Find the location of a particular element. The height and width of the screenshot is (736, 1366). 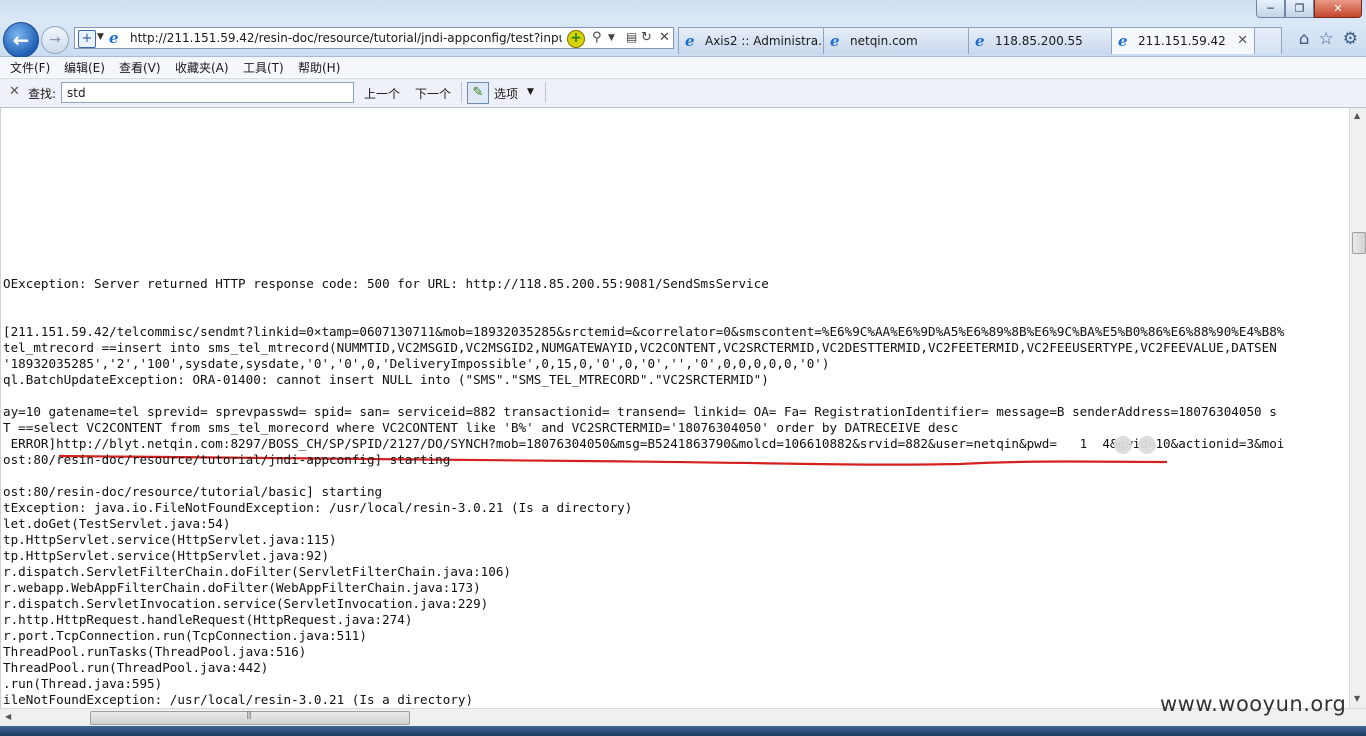

ie-page-icon: e is located at coordinates (114, 38).